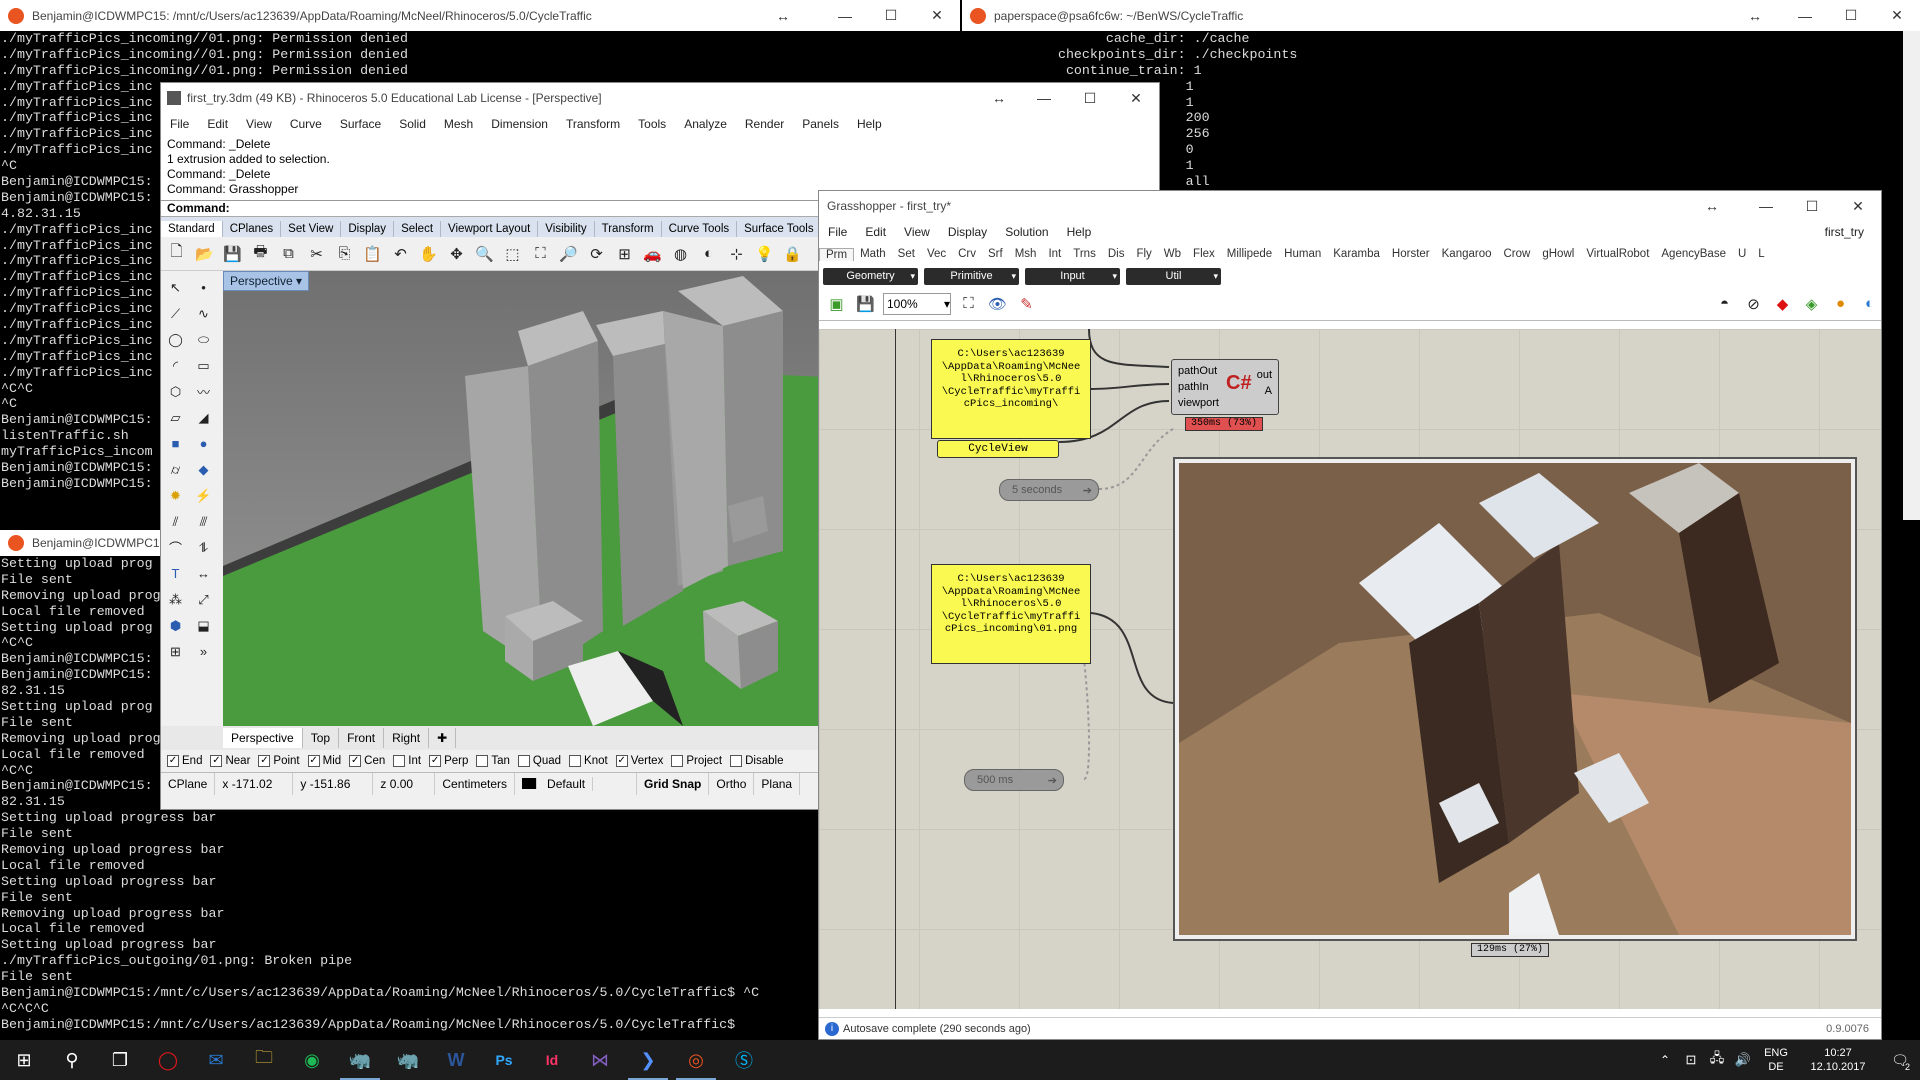 This screenshot has height=1080, width=1920. I want to click on timer-500-ms: 500 ms ➔, so click(1014, 780).